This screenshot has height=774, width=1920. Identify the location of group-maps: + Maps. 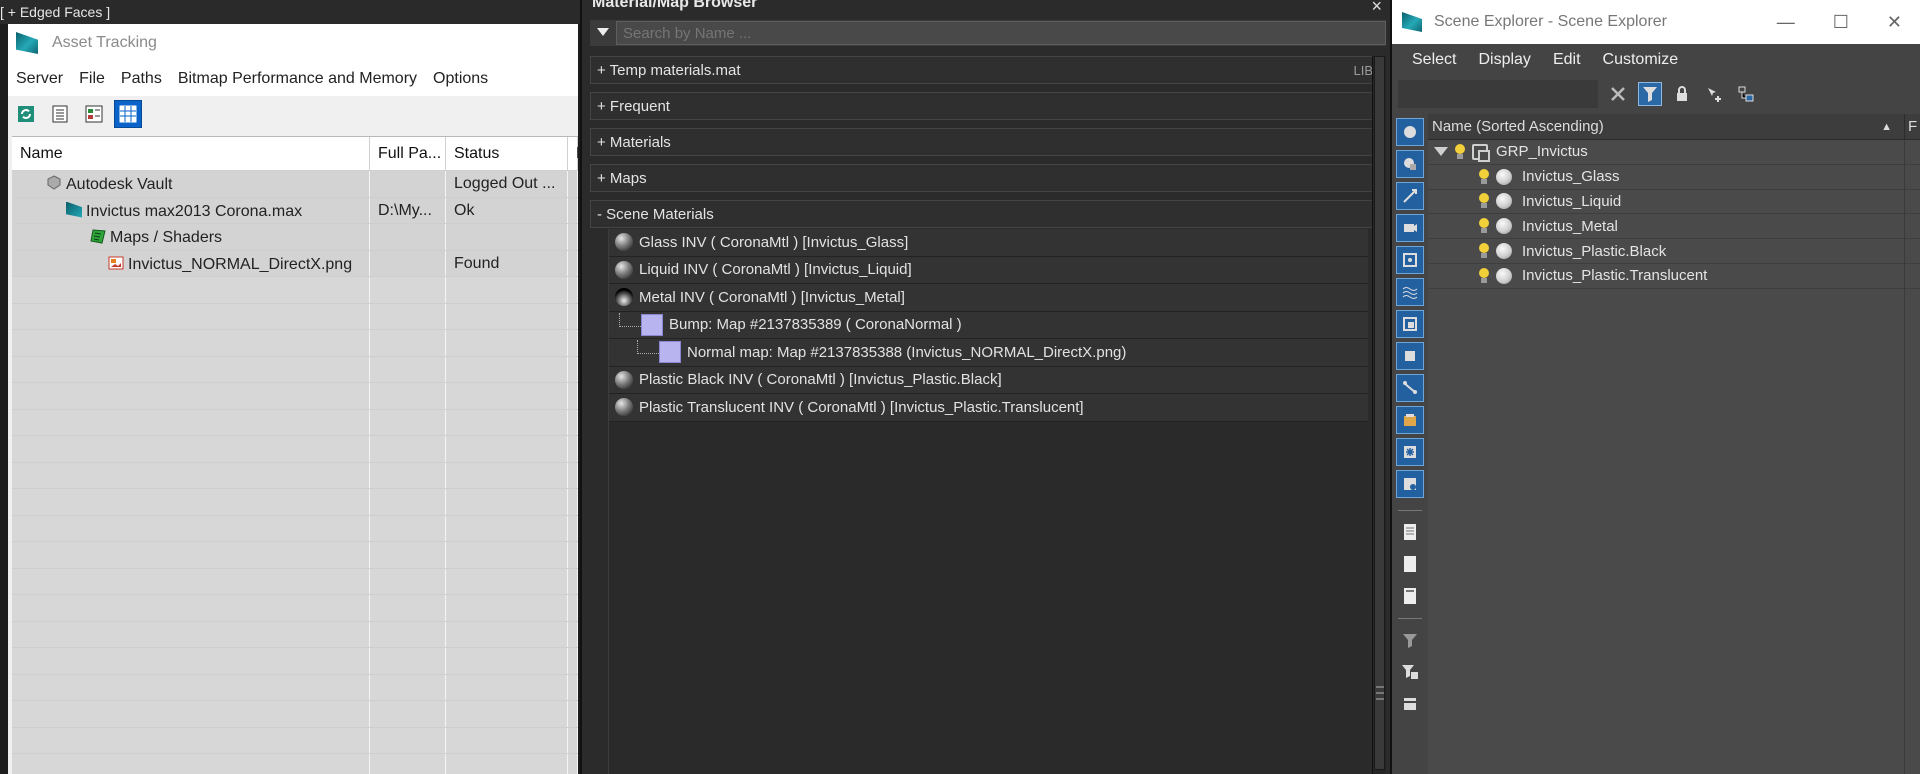
(986, 178).